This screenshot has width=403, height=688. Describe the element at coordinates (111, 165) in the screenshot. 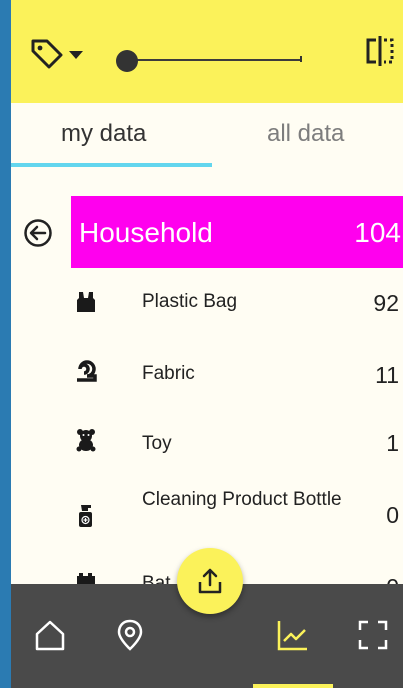

I see `active-tab-indicator` at that location.